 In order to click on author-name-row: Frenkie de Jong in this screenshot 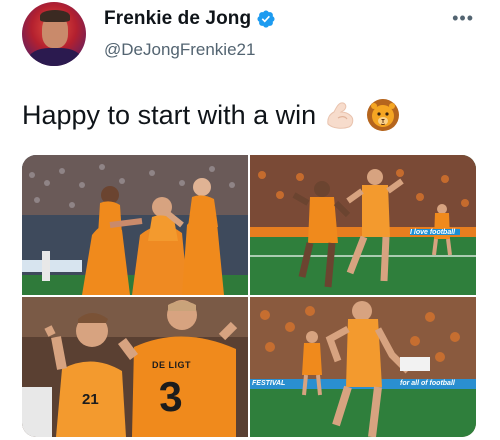, I will do `click(190, 19)`.